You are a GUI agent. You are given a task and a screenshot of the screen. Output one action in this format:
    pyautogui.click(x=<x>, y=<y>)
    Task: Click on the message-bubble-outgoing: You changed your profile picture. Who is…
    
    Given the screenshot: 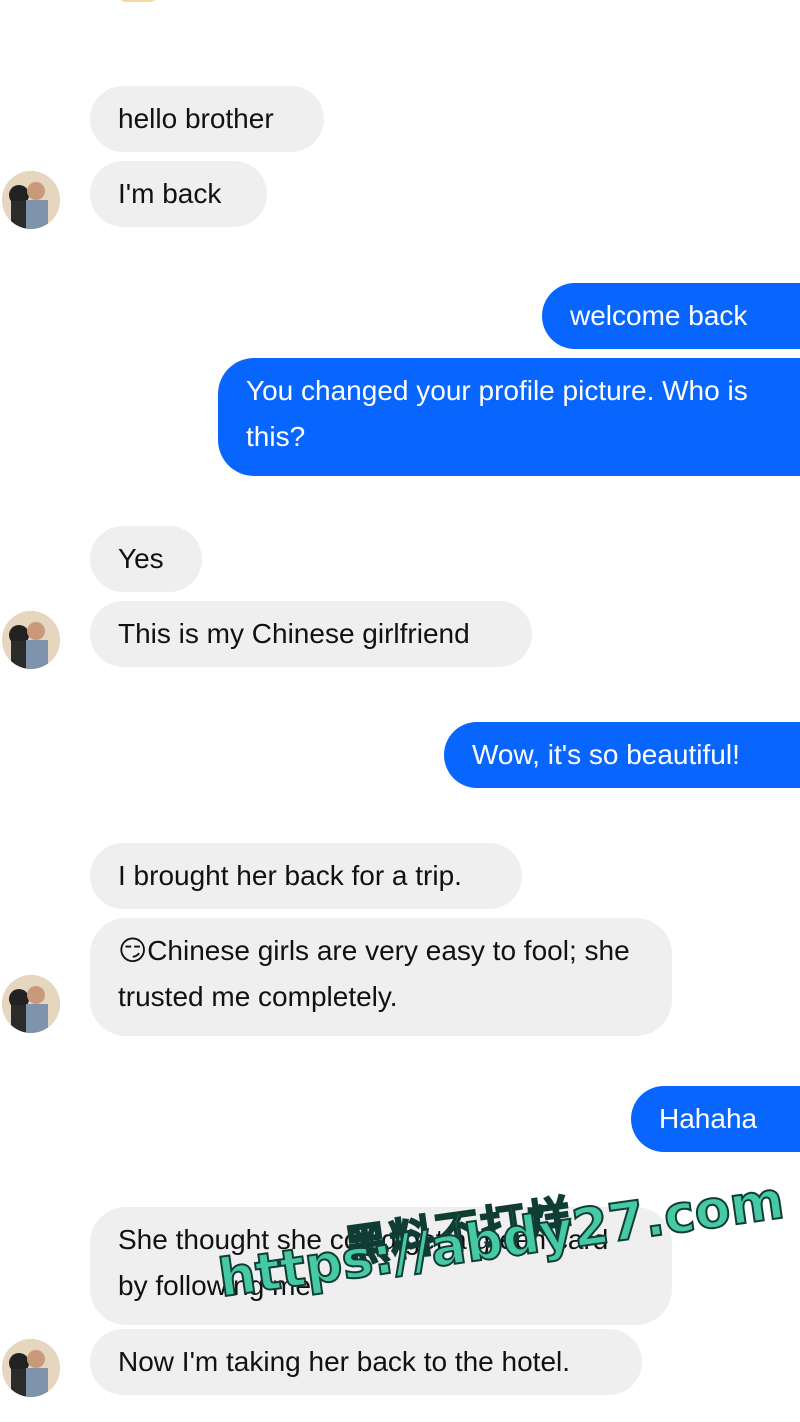 What is the action you would take?
    pyautogui.click(x=509, y=417)
    